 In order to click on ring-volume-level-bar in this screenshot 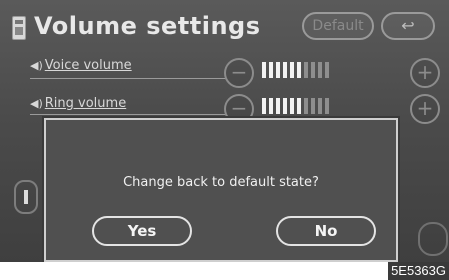, I will do `click(295, 106)`.